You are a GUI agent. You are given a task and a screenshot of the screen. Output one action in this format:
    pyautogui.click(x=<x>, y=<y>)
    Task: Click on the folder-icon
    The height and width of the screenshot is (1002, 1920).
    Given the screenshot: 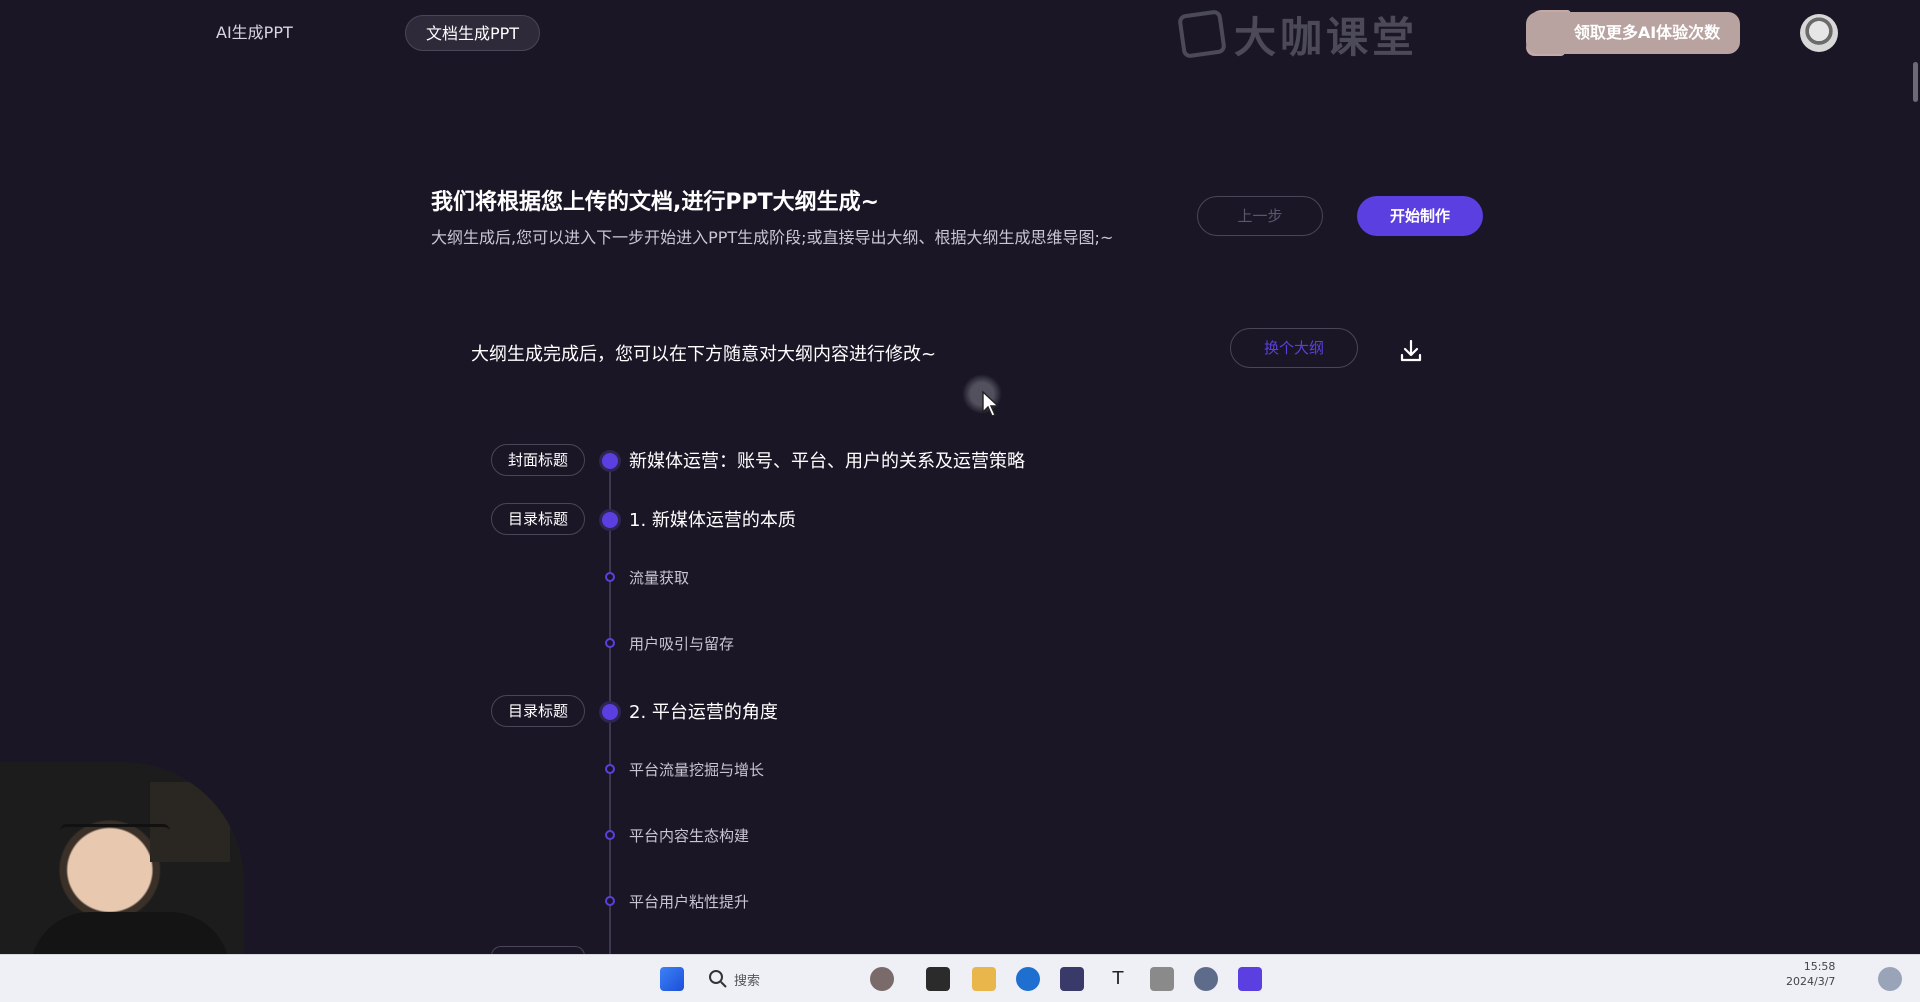 What is the action you would take?
    pyautogui.click(x=984, y=979)
    